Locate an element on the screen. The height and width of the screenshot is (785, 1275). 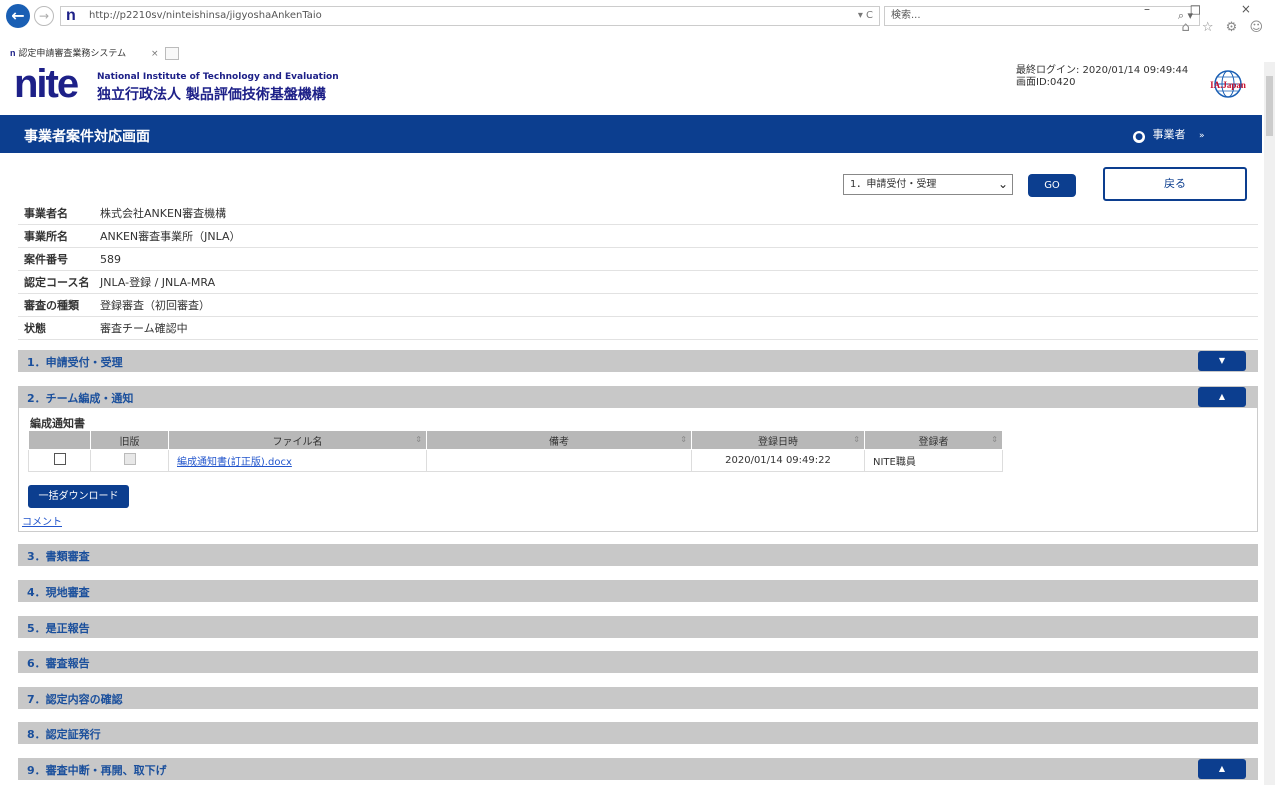
file-link: 編成通知書(訂正版).docx is located at coordinates (230, 462).